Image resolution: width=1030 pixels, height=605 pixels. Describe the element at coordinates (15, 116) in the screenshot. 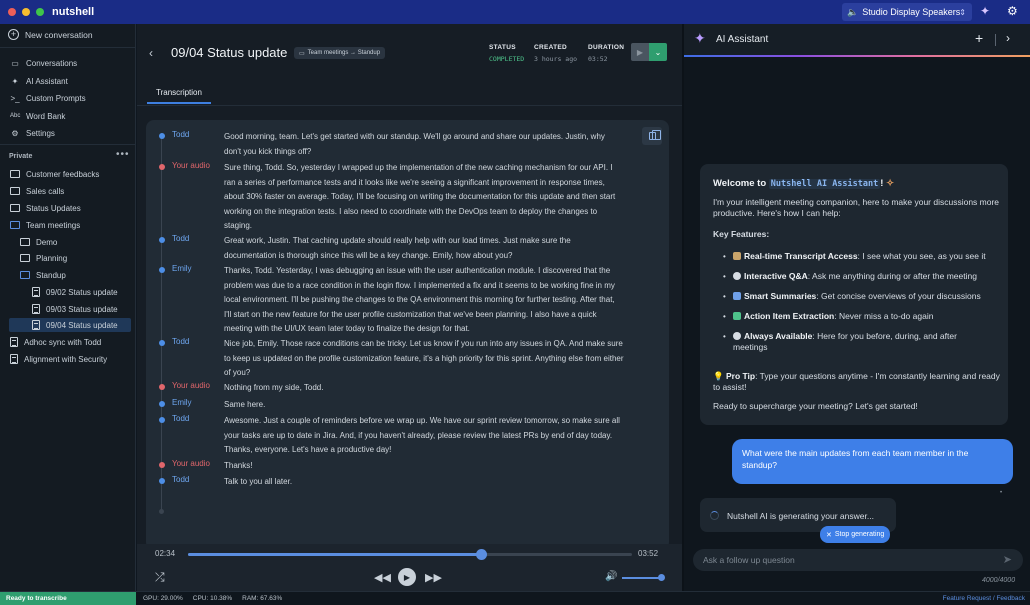

I see `abc-icon: Abc` at that location.